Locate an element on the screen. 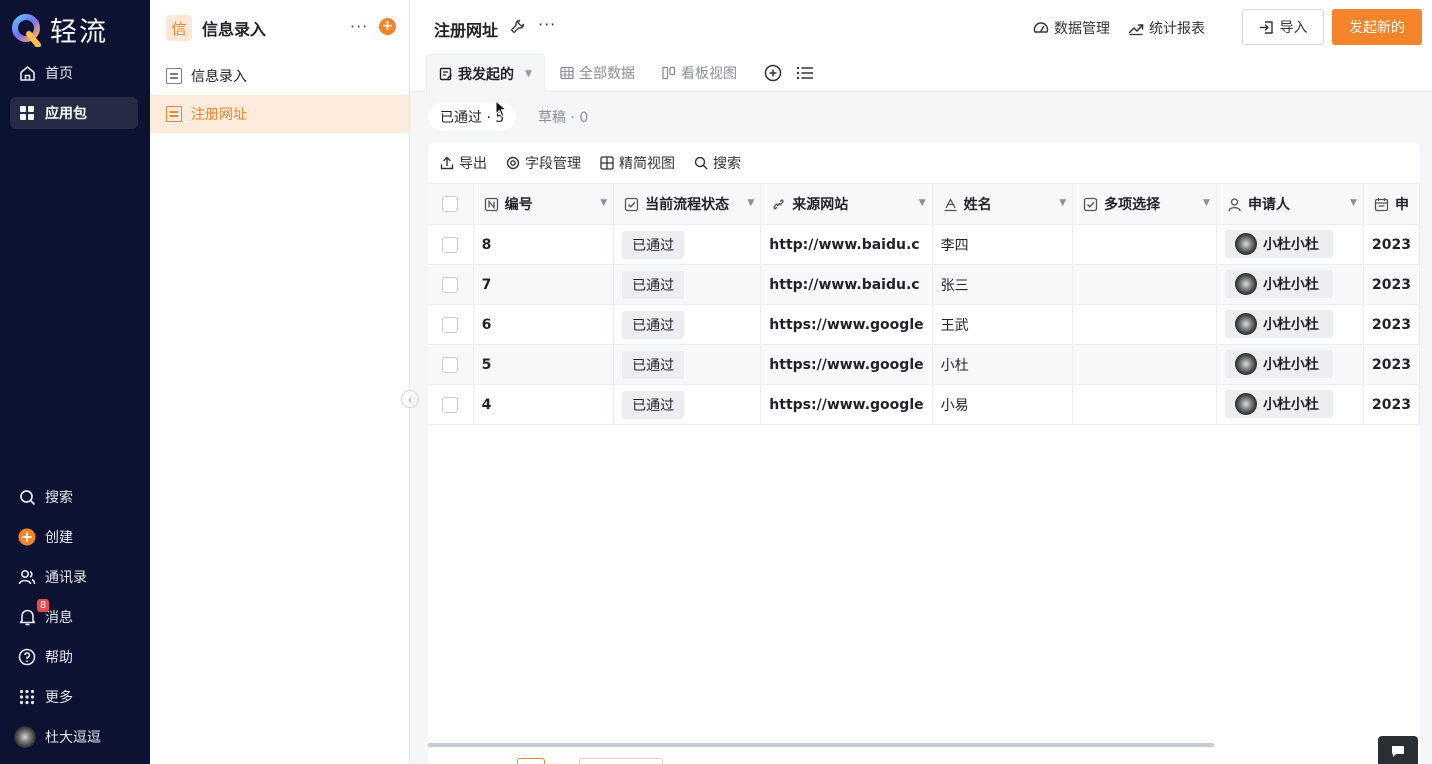 This screenshot has height=764, width=1432. sidebar-item-info-entry: 信息录入 is located at coordinates (279, 76).